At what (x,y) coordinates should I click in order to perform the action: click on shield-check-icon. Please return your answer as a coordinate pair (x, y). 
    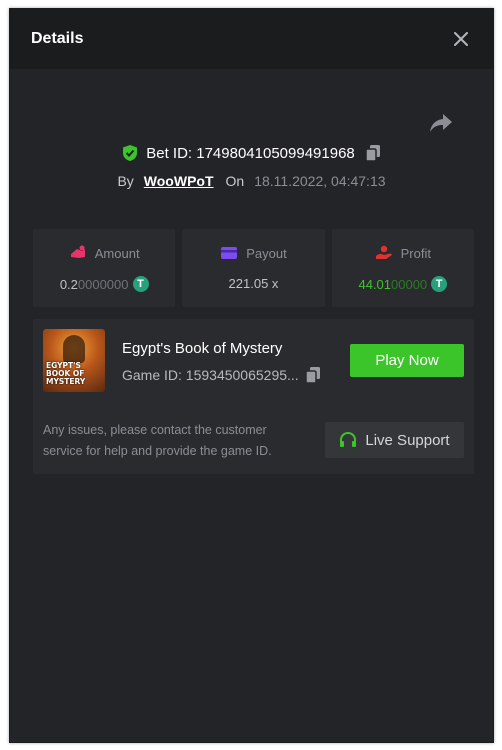
    Looking at the image, I should click on (130, 153).